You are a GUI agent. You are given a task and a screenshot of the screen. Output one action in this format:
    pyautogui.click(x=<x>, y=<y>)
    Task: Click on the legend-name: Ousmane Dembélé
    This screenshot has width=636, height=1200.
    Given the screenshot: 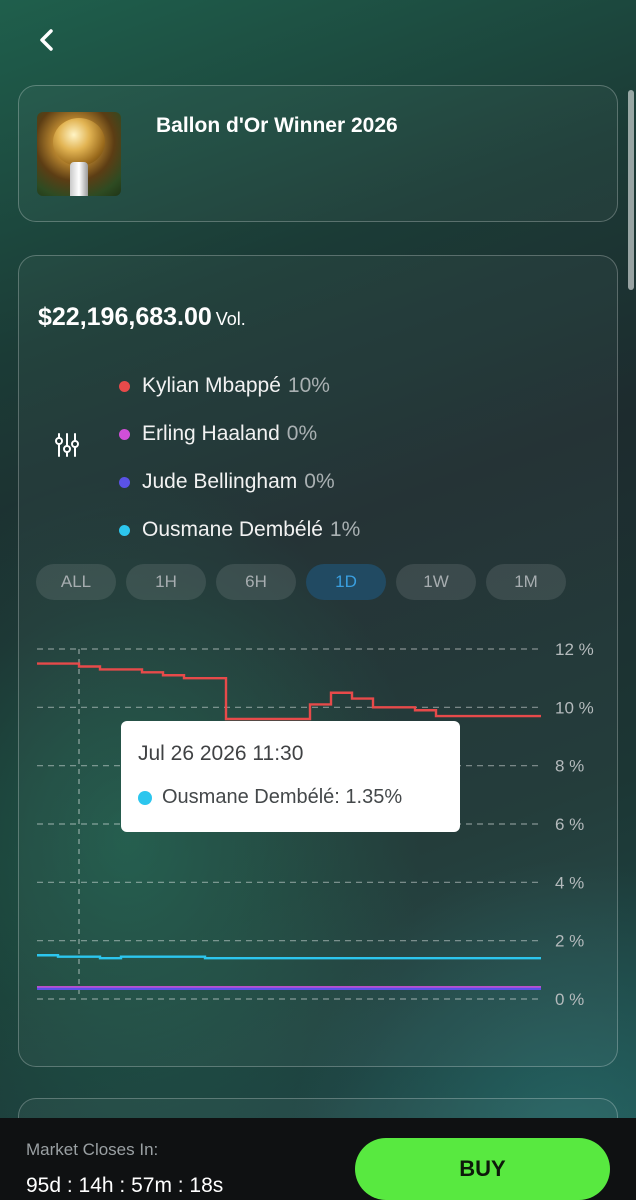 What is the action you would take?
    pyautogui.click(x=232, y=529)
    